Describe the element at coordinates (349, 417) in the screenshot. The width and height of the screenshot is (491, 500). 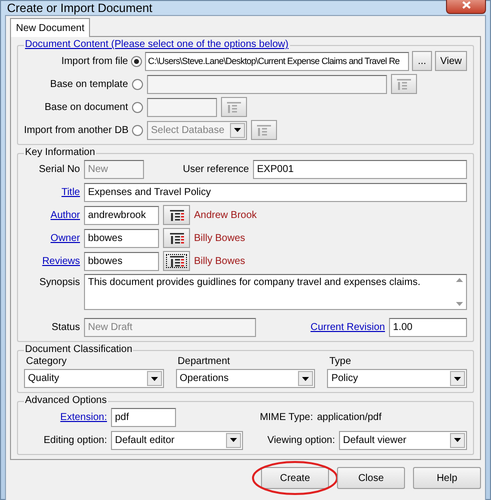
I see `mime-type-value: application/pdf` at that location.